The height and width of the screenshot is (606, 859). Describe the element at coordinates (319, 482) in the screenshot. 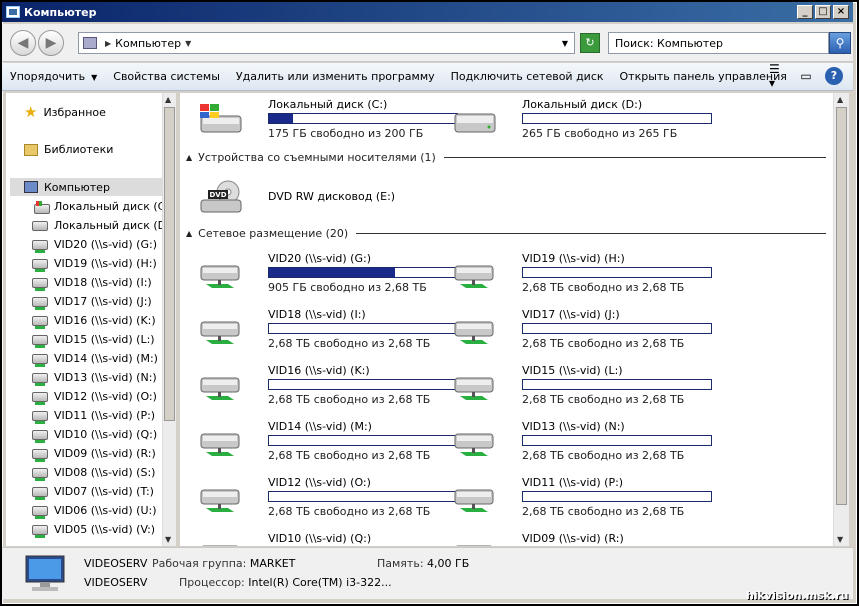

I see `drive-name: VID12 (\\s-vid) (O:)` at that location.